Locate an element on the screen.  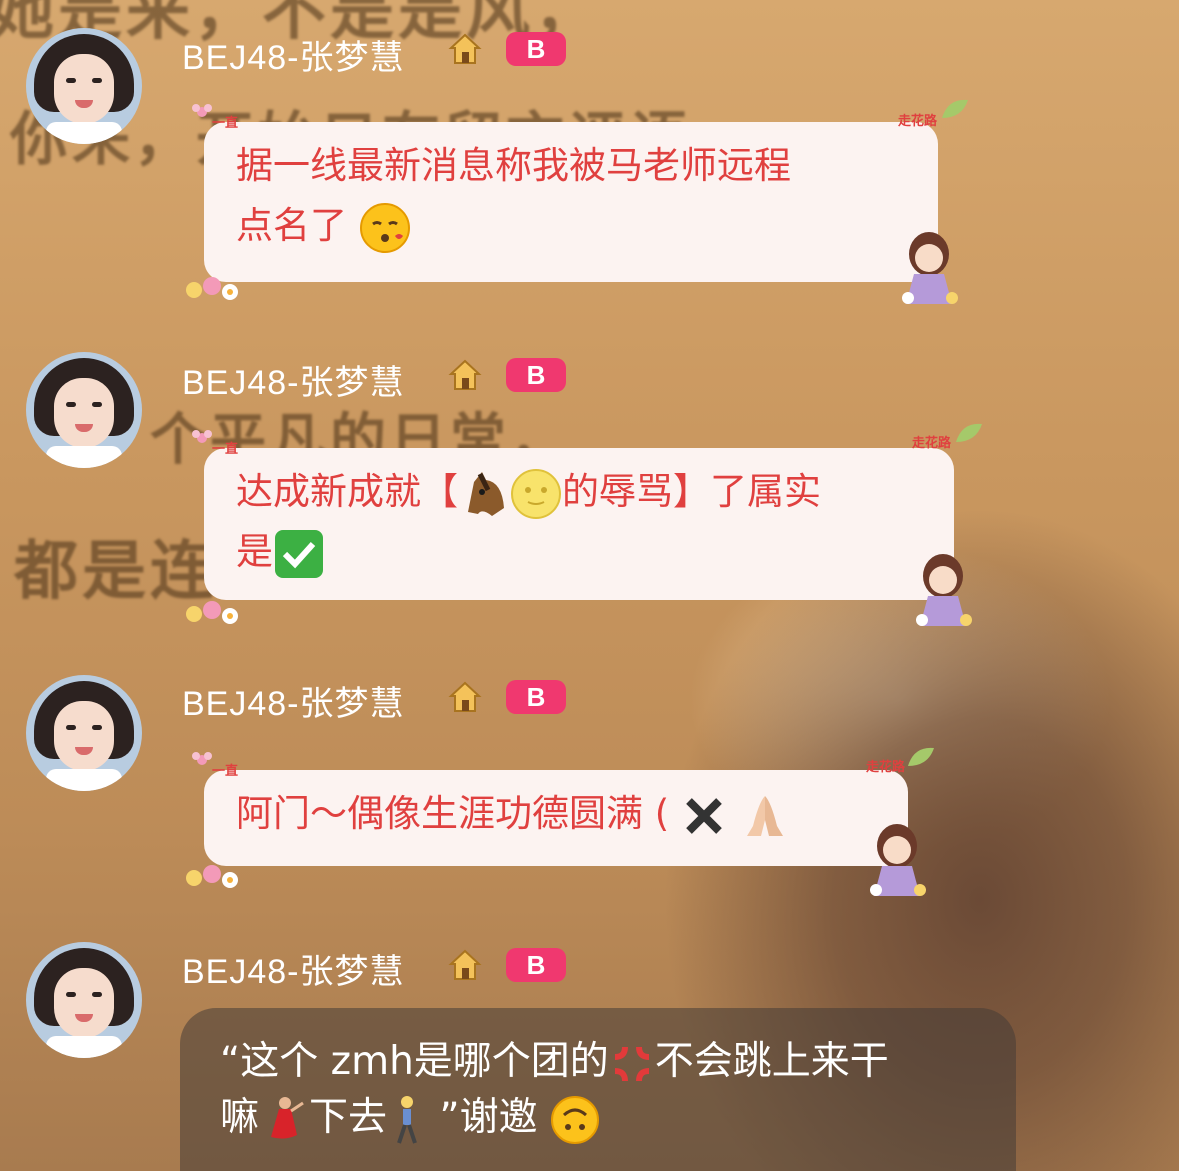
message-bubble: “这个 zmh是哪个团的 不会跳上来干 嘛 下去 ”谢邀 is located at coordinates (598, 1089).